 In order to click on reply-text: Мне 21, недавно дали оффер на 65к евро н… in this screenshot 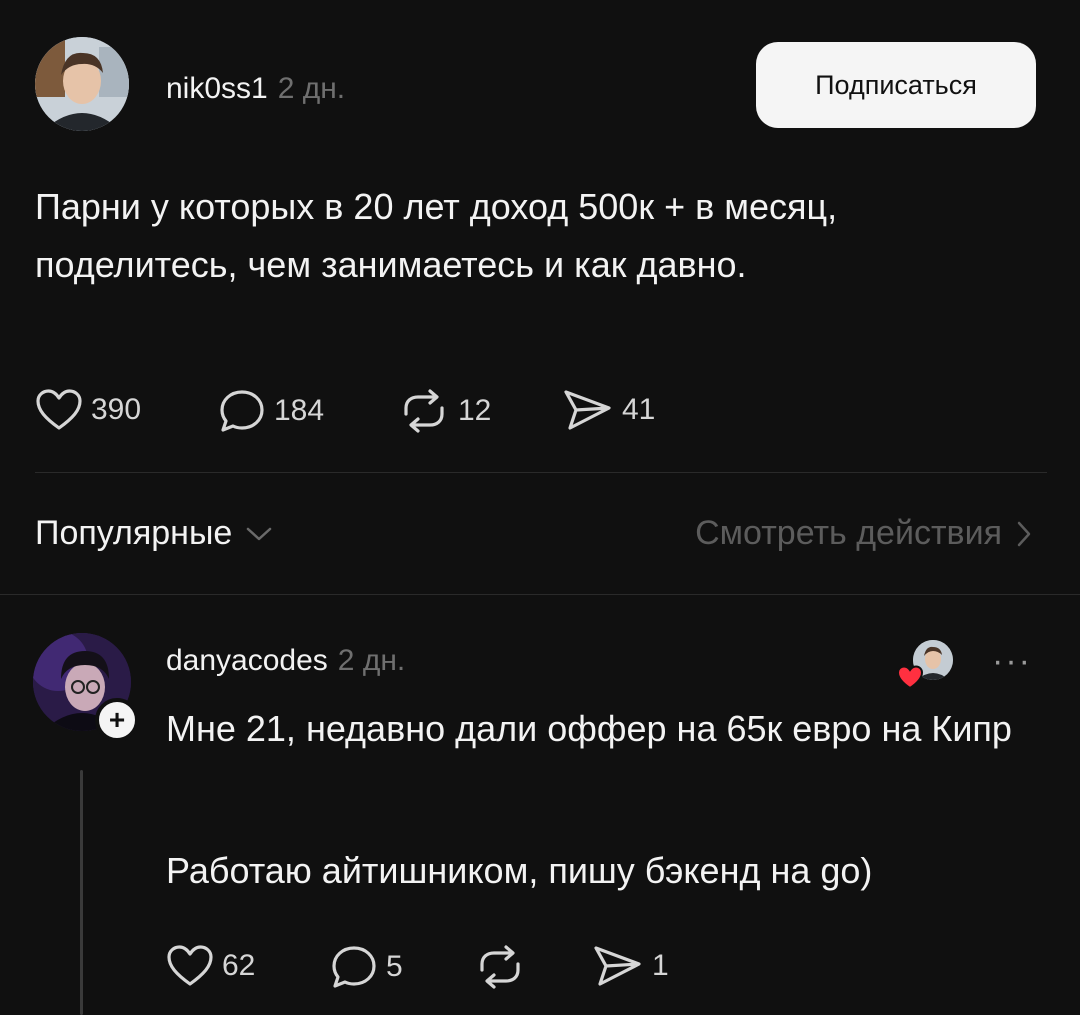, I will do `click(589, 728)`.